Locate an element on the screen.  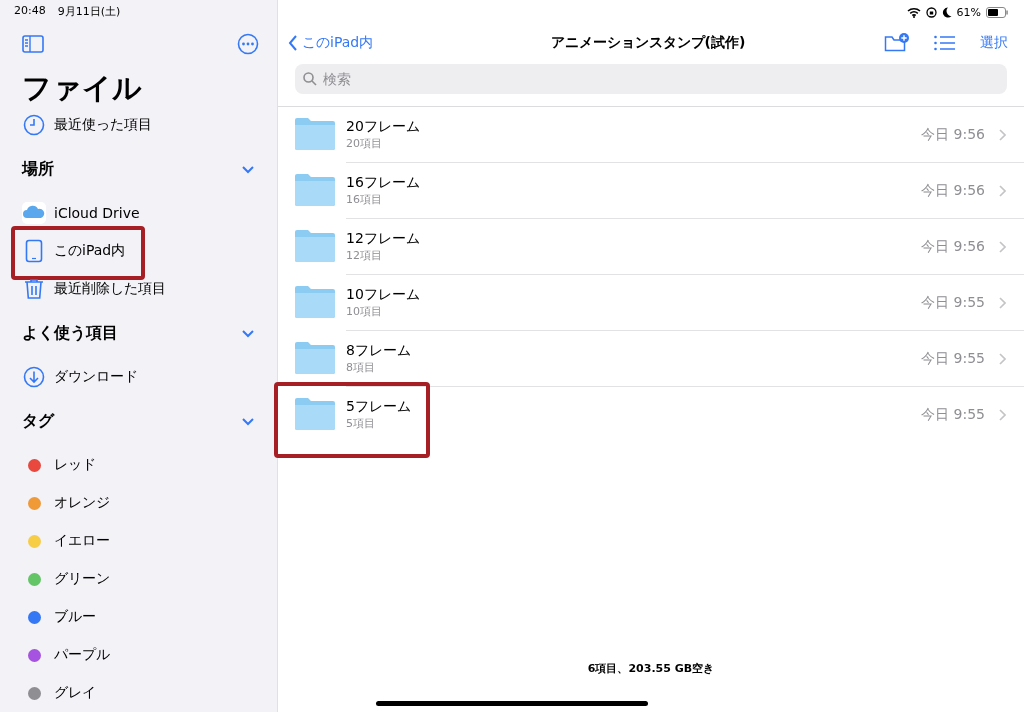
wifi-icon is located at coordinates (913, 12).